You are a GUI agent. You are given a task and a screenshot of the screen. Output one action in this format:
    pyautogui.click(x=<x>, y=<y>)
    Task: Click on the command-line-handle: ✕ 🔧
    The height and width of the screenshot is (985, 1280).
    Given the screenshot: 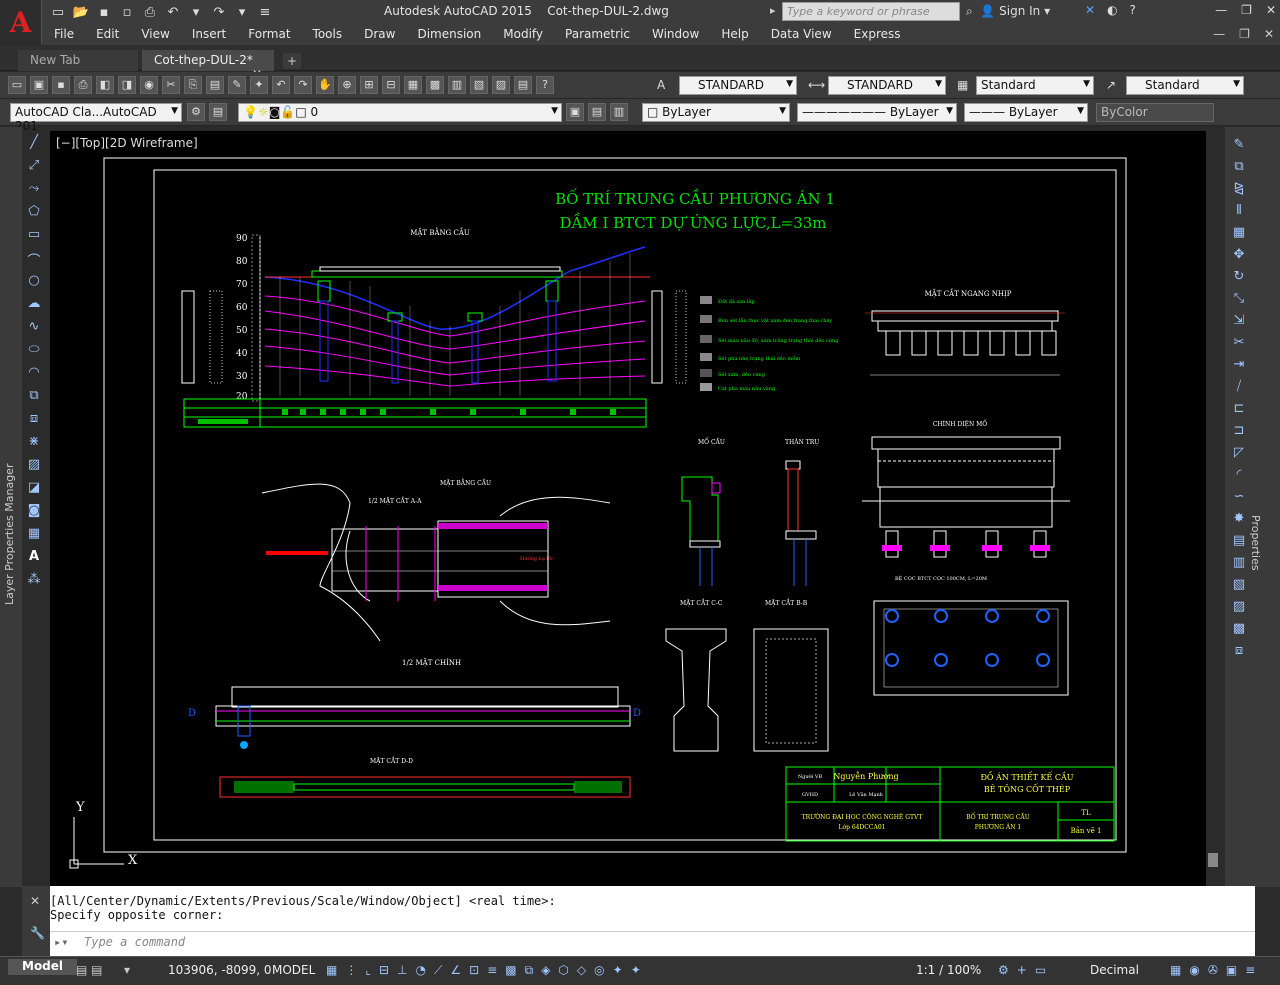 What is the action you would take?
    pyautogui.click(x=36, y=921)
    